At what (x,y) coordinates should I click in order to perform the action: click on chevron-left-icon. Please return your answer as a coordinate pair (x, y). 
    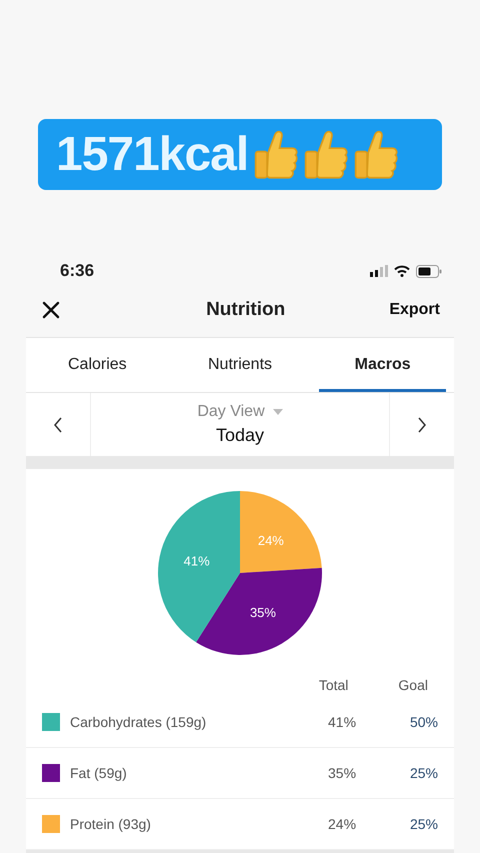
    Looking at the image, I should click on (58, 424).